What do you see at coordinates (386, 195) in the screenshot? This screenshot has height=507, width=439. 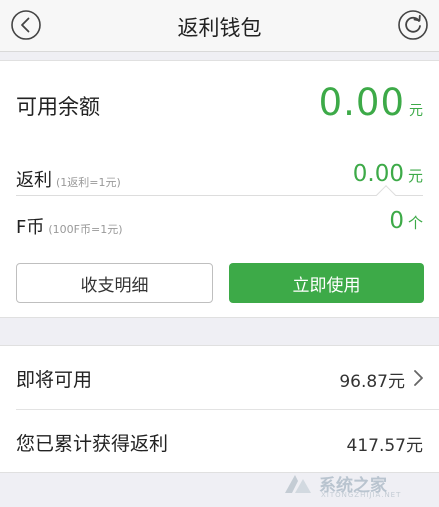 I see `divider-notch` at bounding box center [386, 195].